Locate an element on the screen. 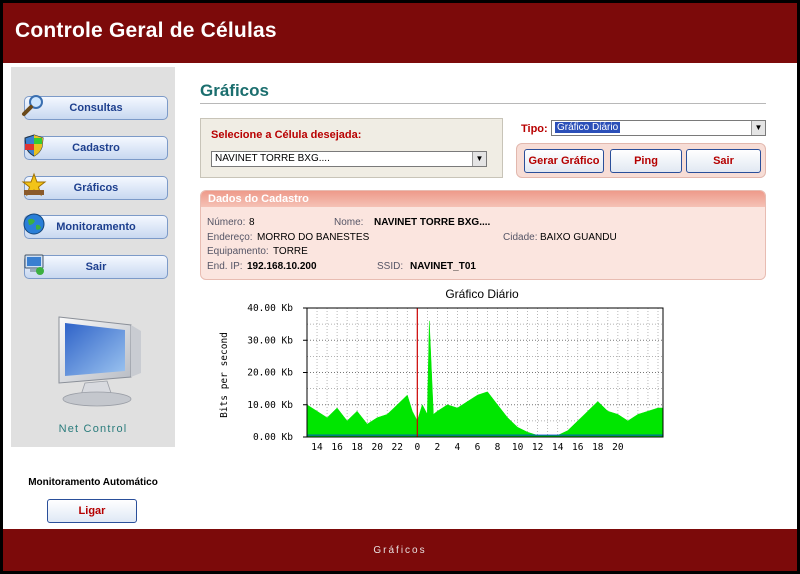 This screenshot has height=574, width=800. sidebar-item-label: Consultas is located at coordinates (96, 108).